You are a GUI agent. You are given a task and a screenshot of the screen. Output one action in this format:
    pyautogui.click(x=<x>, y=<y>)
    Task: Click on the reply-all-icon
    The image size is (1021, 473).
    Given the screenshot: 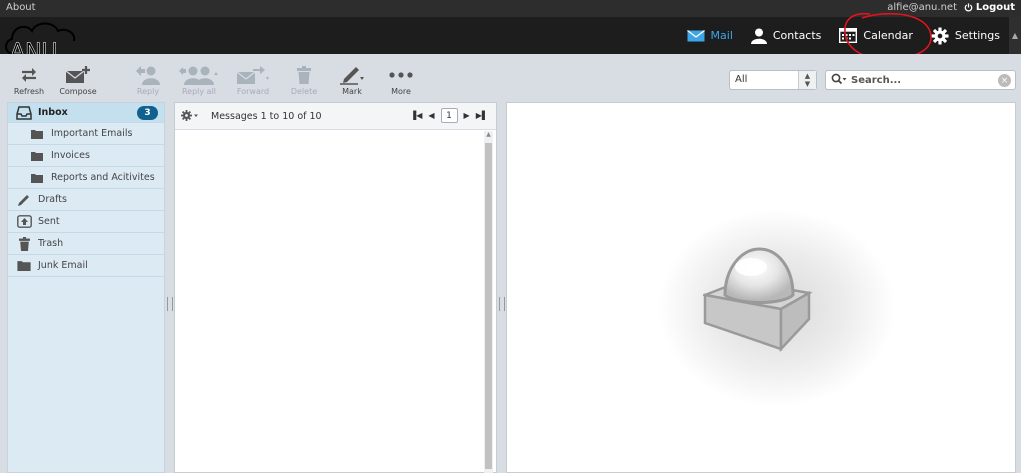 What is the action you would take?
    pyautogui.click(x=199, y=75)
    